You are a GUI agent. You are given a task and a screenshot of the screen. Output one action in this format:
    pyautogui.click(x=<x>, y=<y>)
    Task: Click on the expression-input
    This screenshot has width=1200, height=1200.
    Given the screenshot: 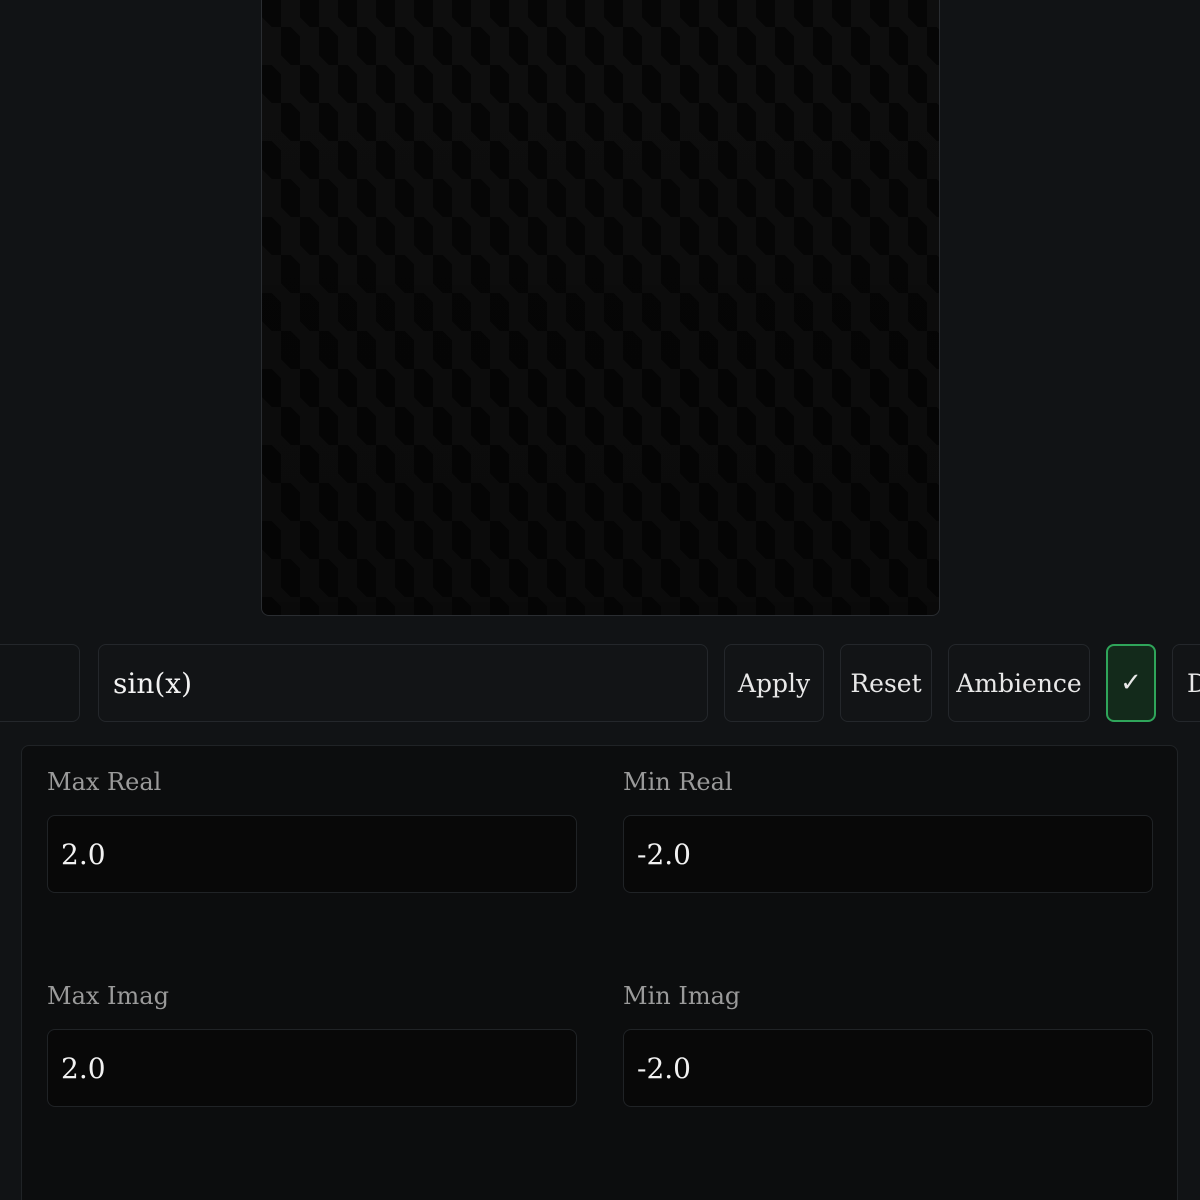 What is the action you would take?
    pyautogui.click(x=403, y=683)
    